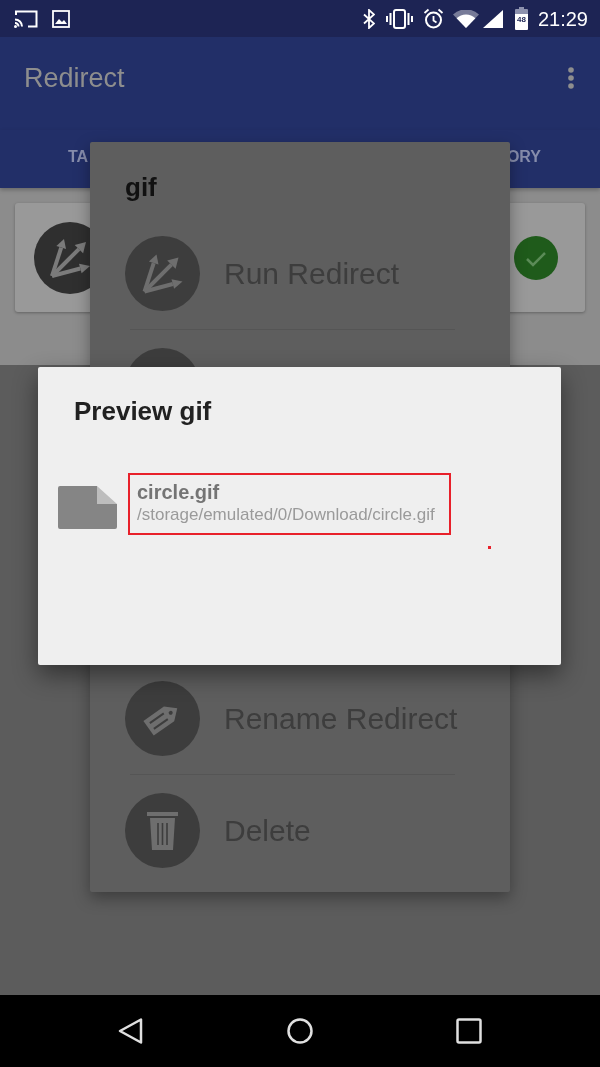  Describe the element at coordinates (141, 187) in the screenshot. I see `menu-title: gif` at that location.